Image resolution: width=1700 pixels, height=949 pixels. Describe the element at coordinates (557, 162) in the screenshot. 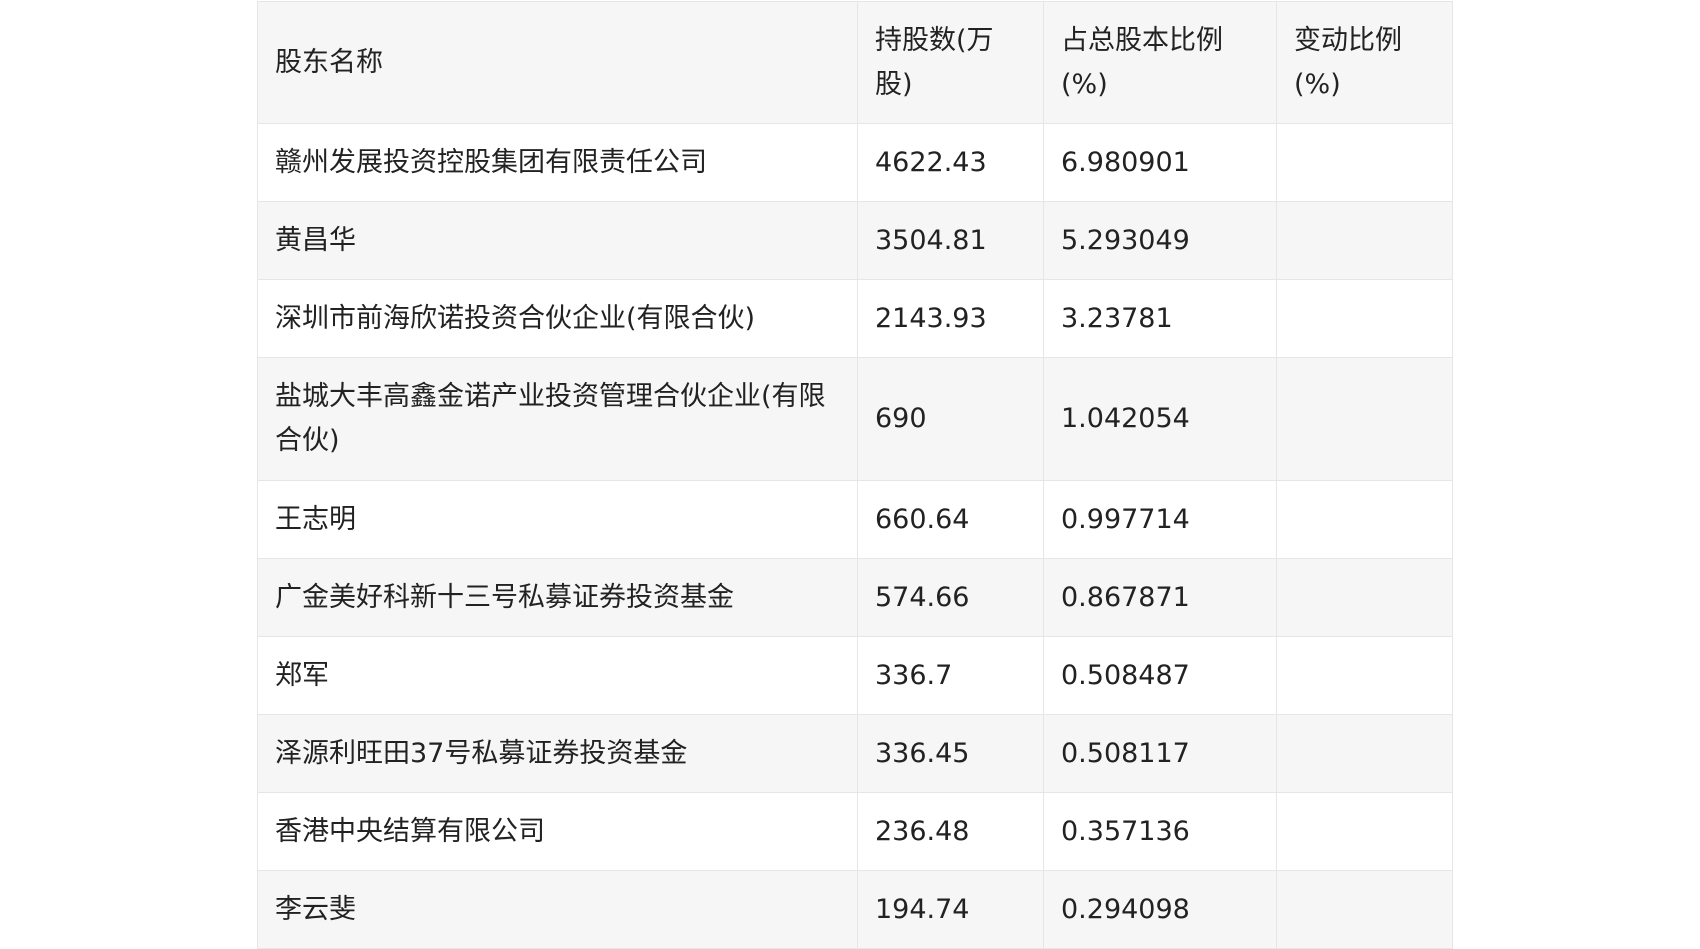

I see `cell-name: 赣州发展投资控股集团有限责任公司` at that location.